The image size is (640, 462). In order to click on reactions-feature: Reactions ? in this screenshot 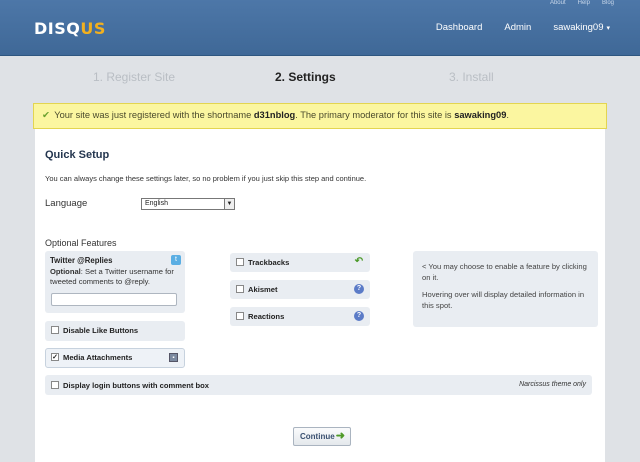, I will do `click(300, 316)`.